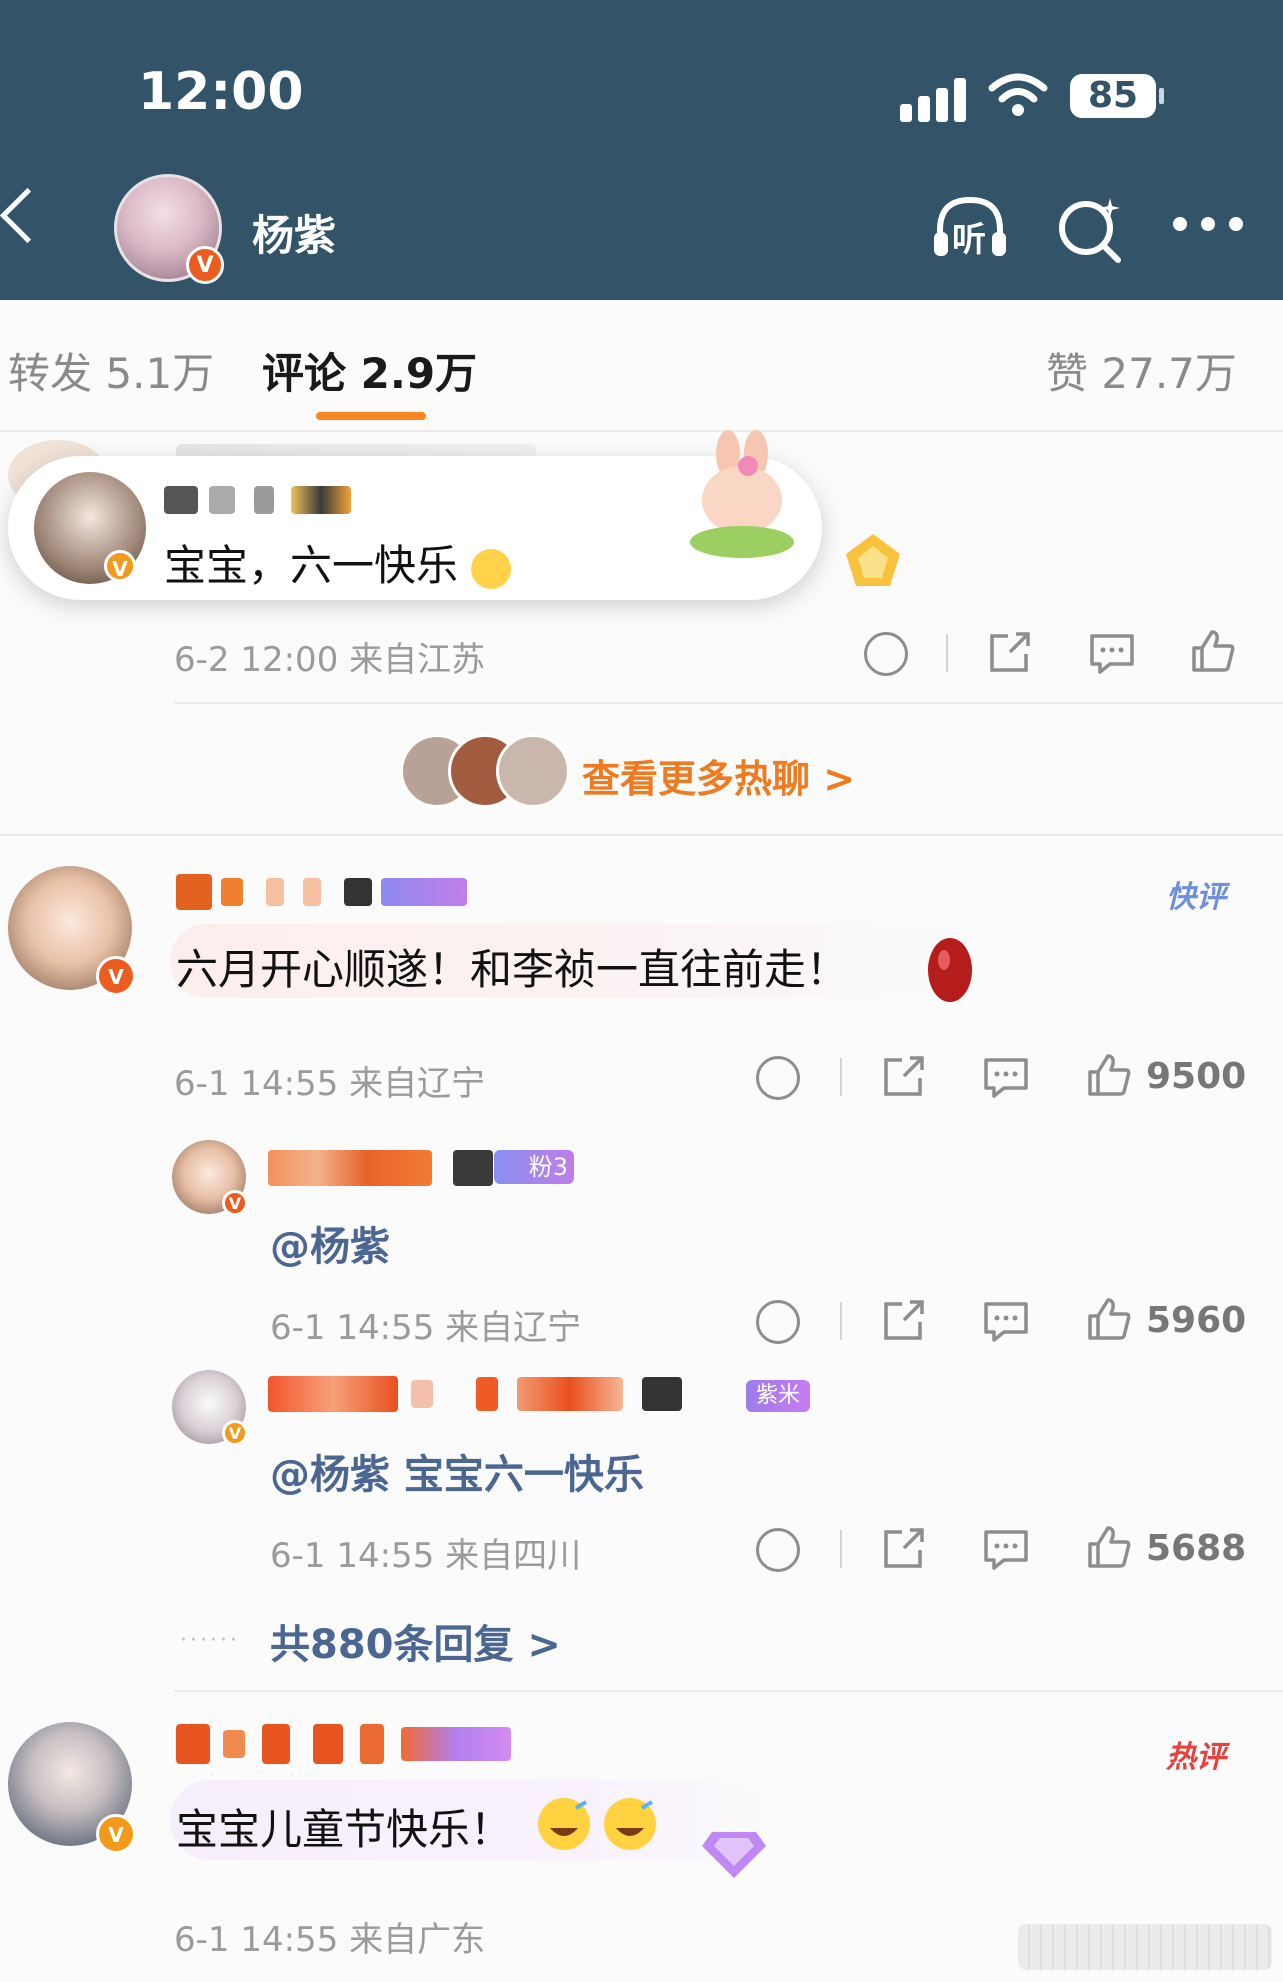 This screenshot has width=1283, height=1982. I want to click on comment-meta: 6-1 14:55 来自辽宁, so click(330, 1084).